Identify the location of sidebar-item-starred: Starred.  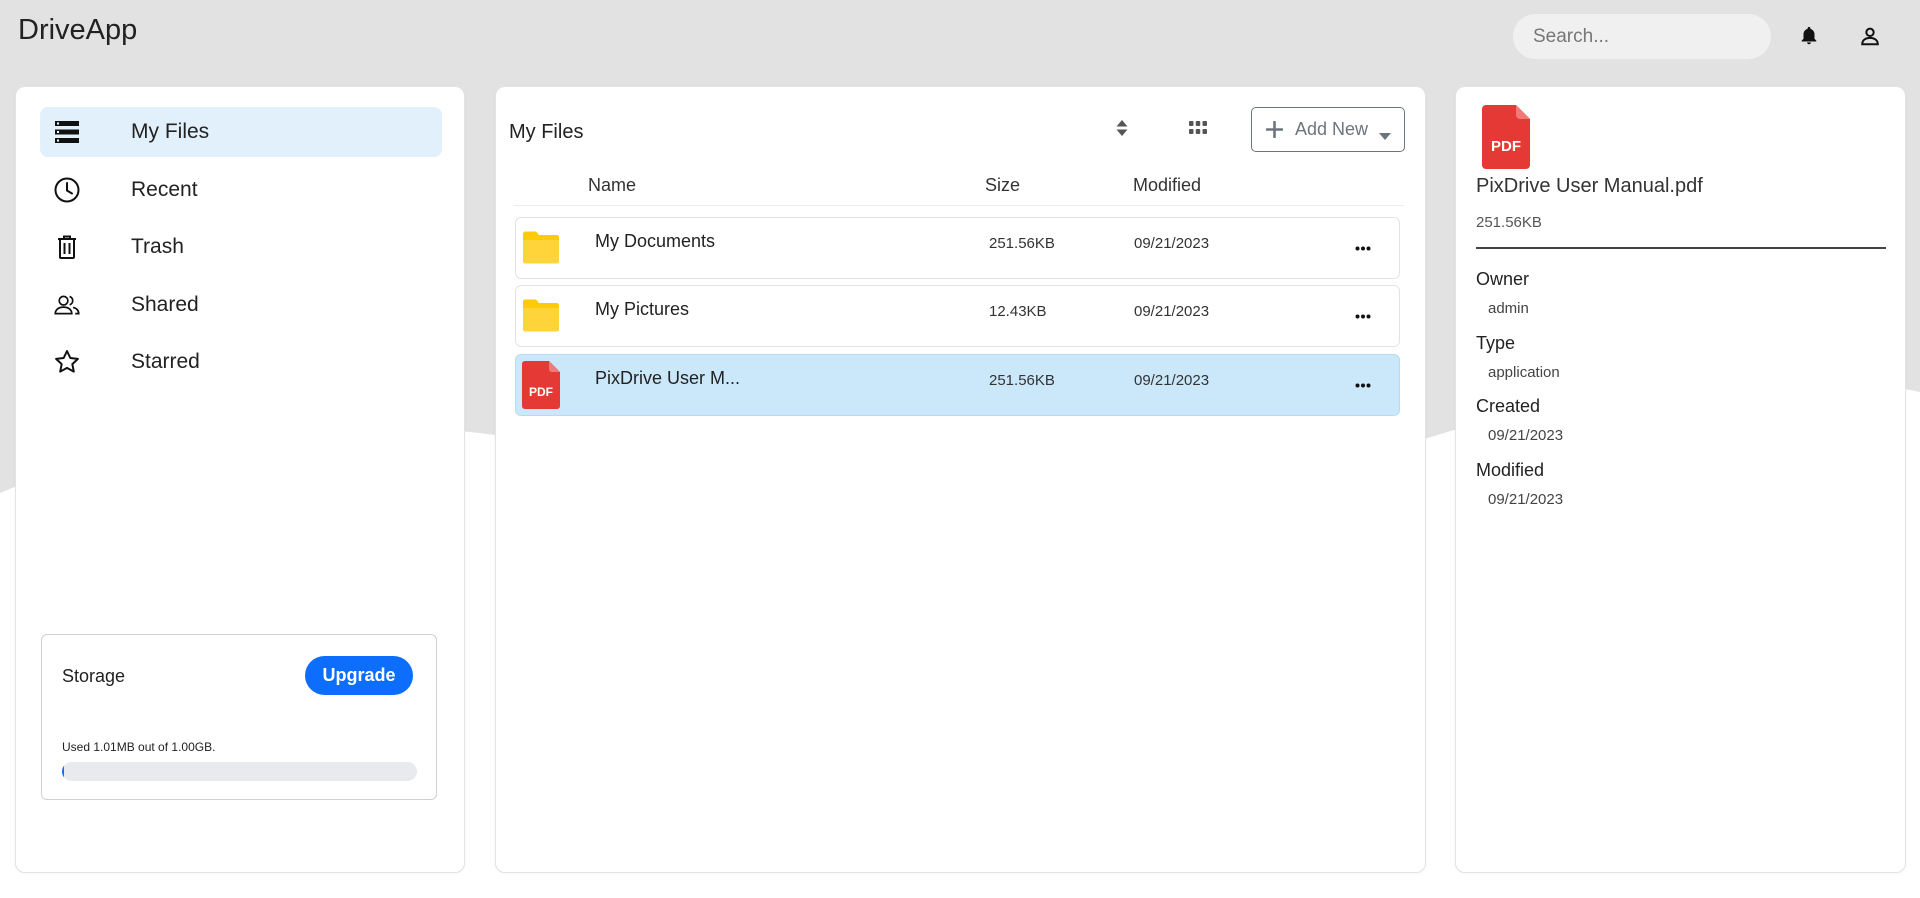
(241, 362).